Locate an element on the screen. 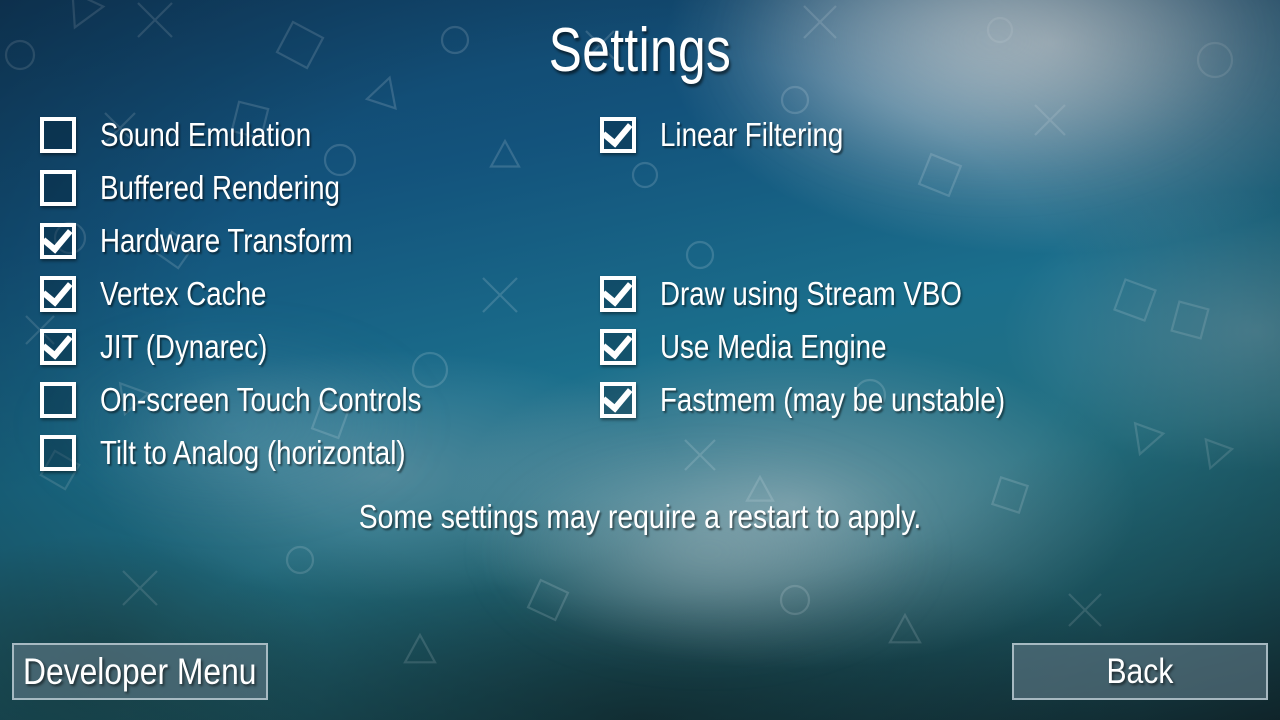 This screenshot has height=720, width=1280. option-row-on-screen-touch-controls: On-screen Touch Controls is located at coordinates (261, 399).